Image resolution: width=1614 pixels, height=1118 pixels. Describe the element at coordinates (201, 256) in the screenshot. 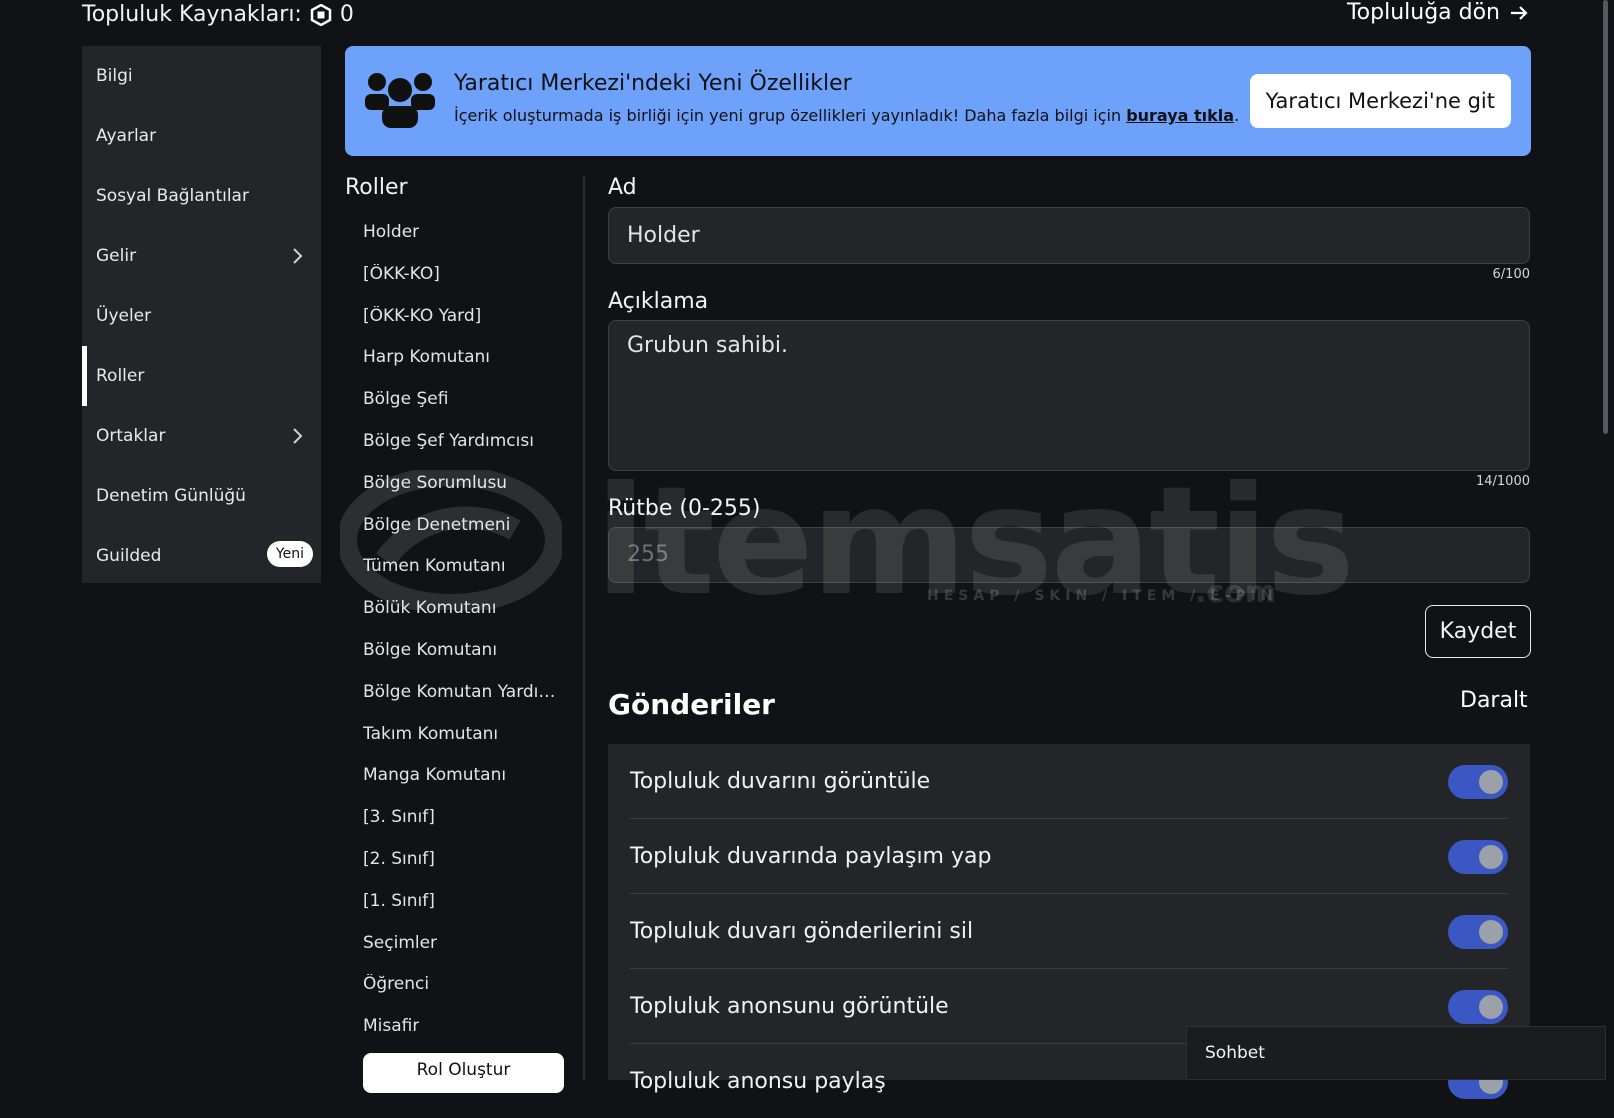

I see `sidebar-item-revenue: Gelir` at that location.